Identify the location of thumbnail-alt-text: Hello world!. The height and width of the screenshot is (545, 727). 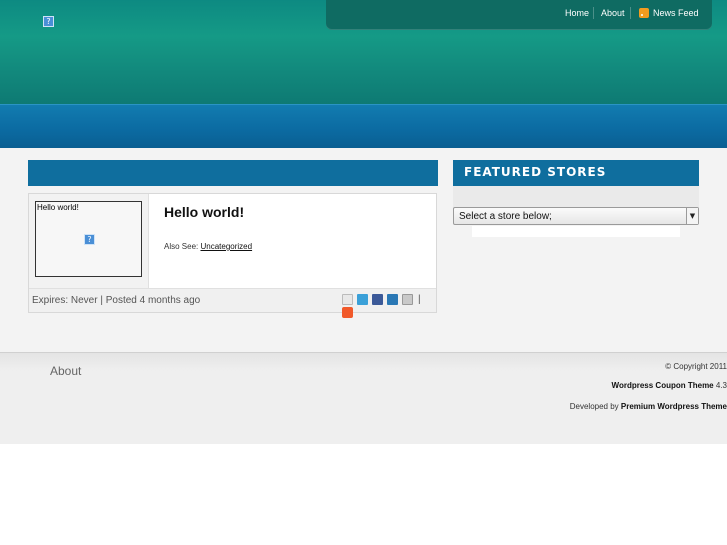
(58, 207).